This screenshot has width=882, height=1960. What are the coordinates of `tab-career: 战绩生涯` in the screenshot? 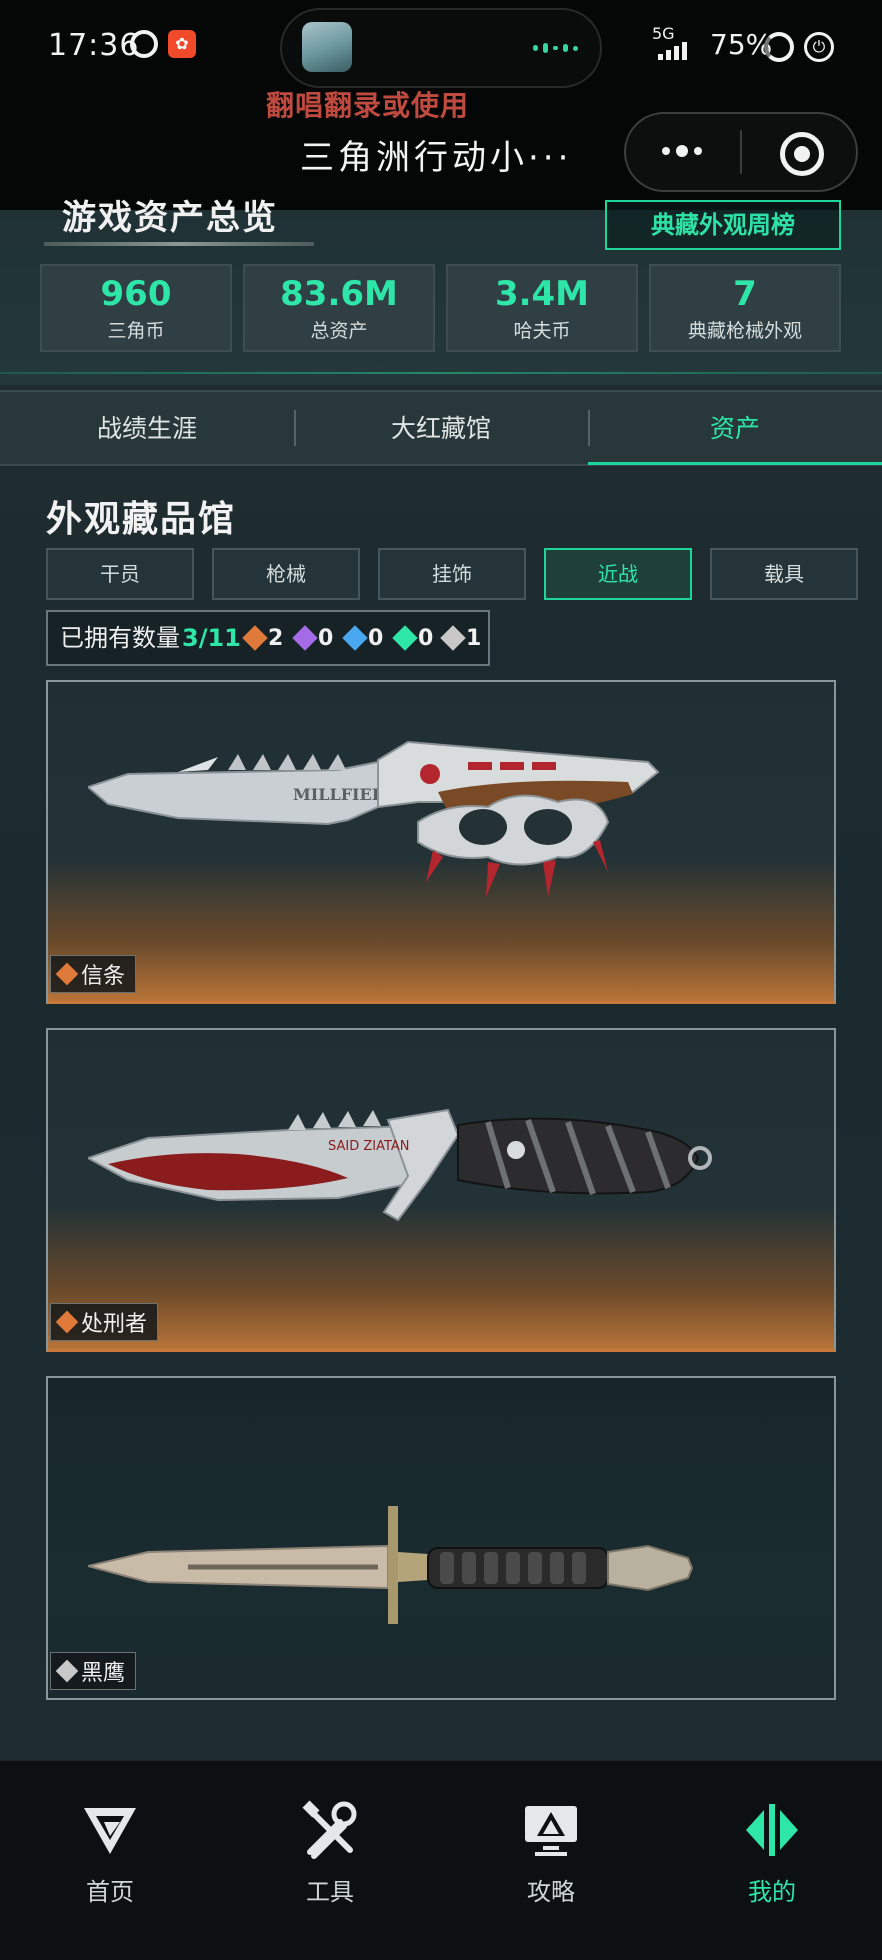 It's located at (147, 429).